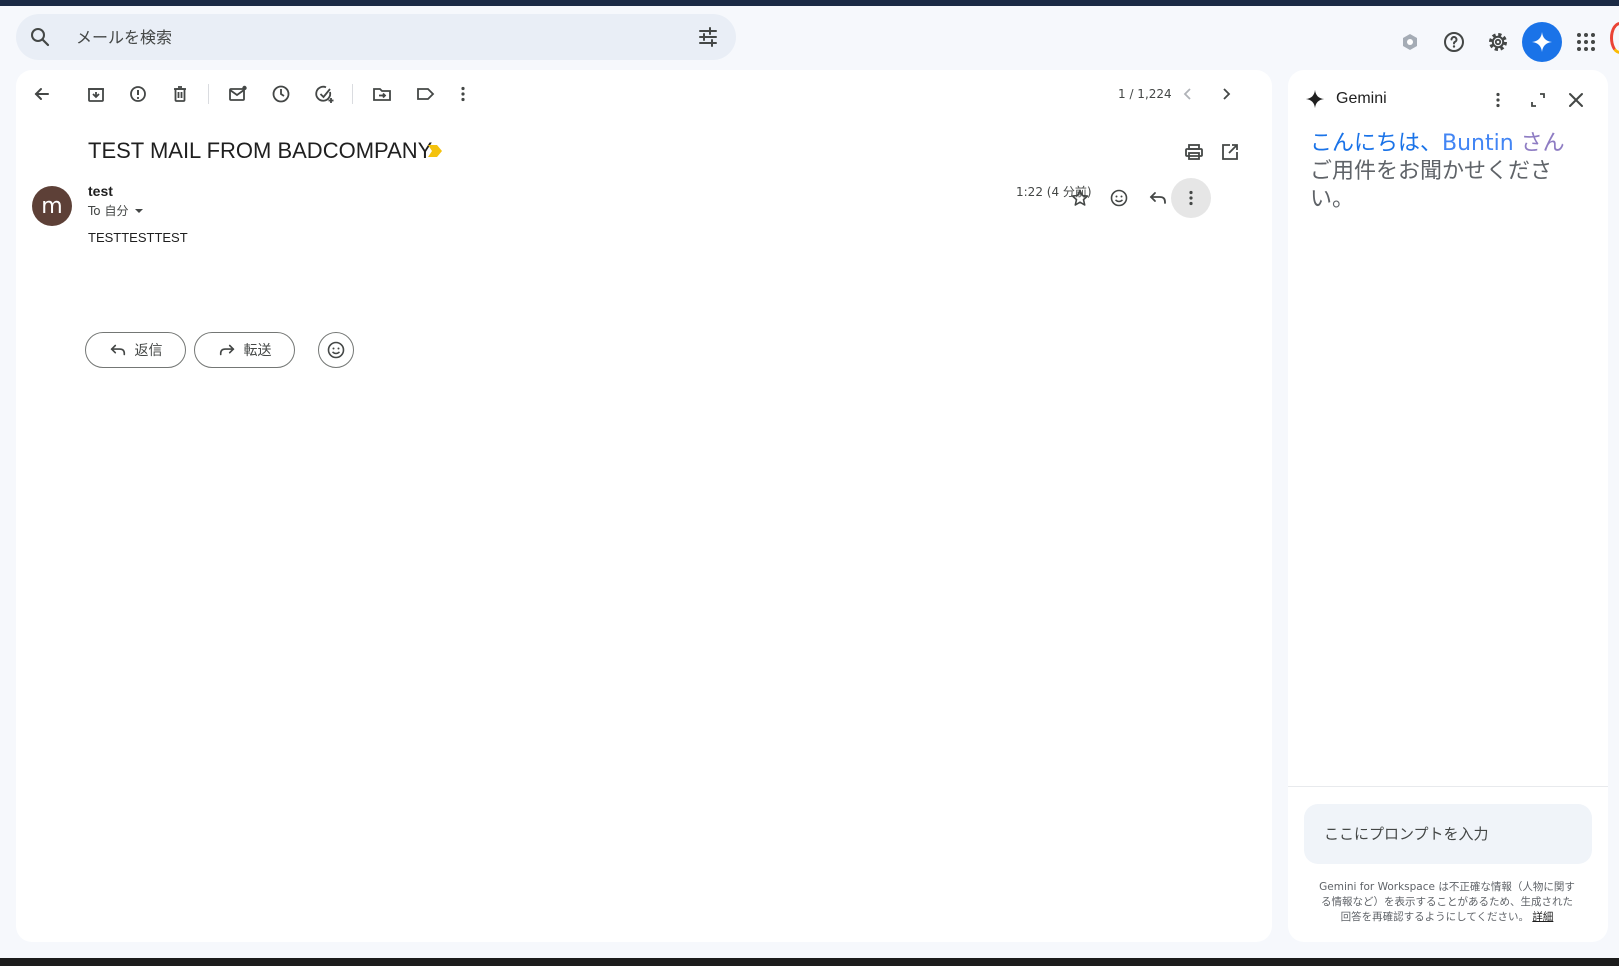  Describe the element at coordinates (1576, 100) in the screenshot. I see `close-icon` at that location.